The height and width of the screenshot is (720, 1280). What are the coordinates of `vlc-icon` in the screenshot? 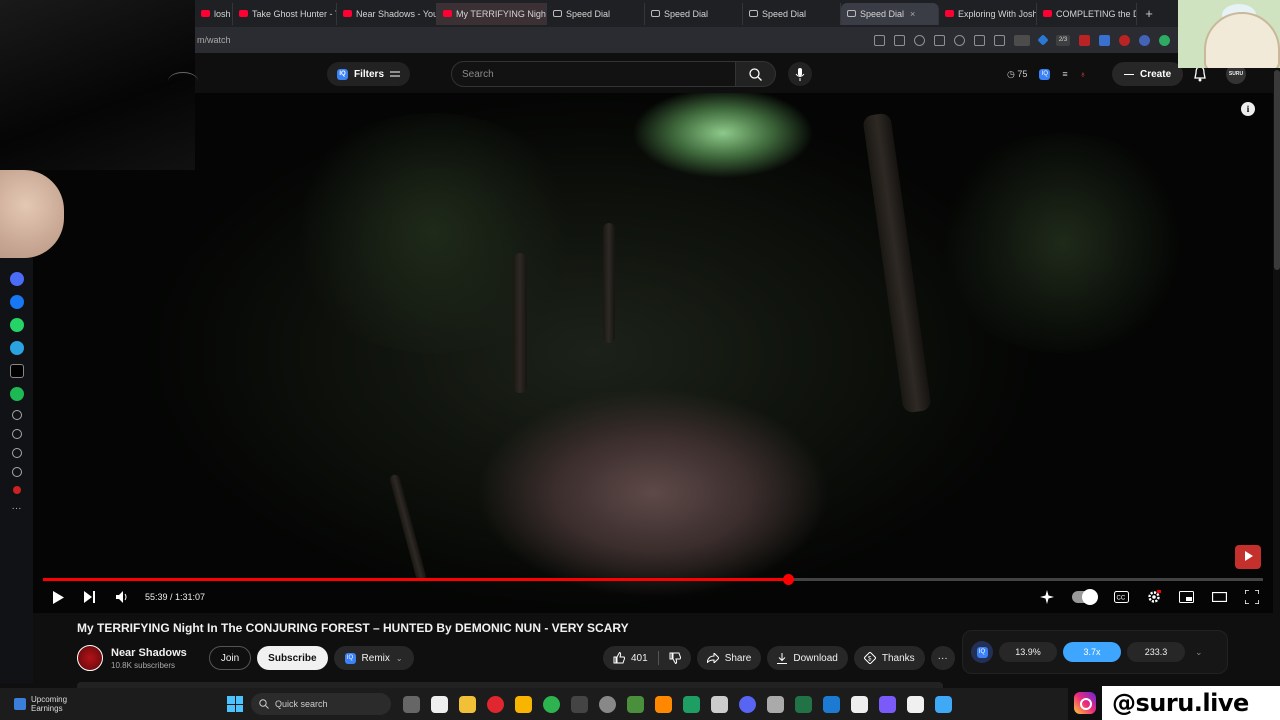 It's located at (664, 704).